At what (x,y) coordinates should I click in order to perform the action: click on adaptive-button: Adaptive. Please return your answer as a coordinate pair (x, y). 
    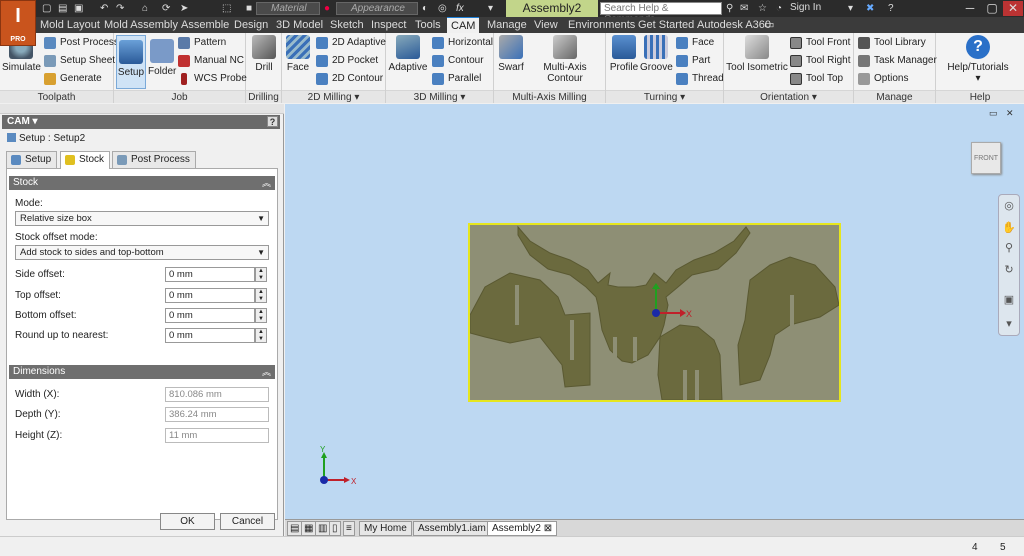
    Looking at the image, I should click on (408, 54).